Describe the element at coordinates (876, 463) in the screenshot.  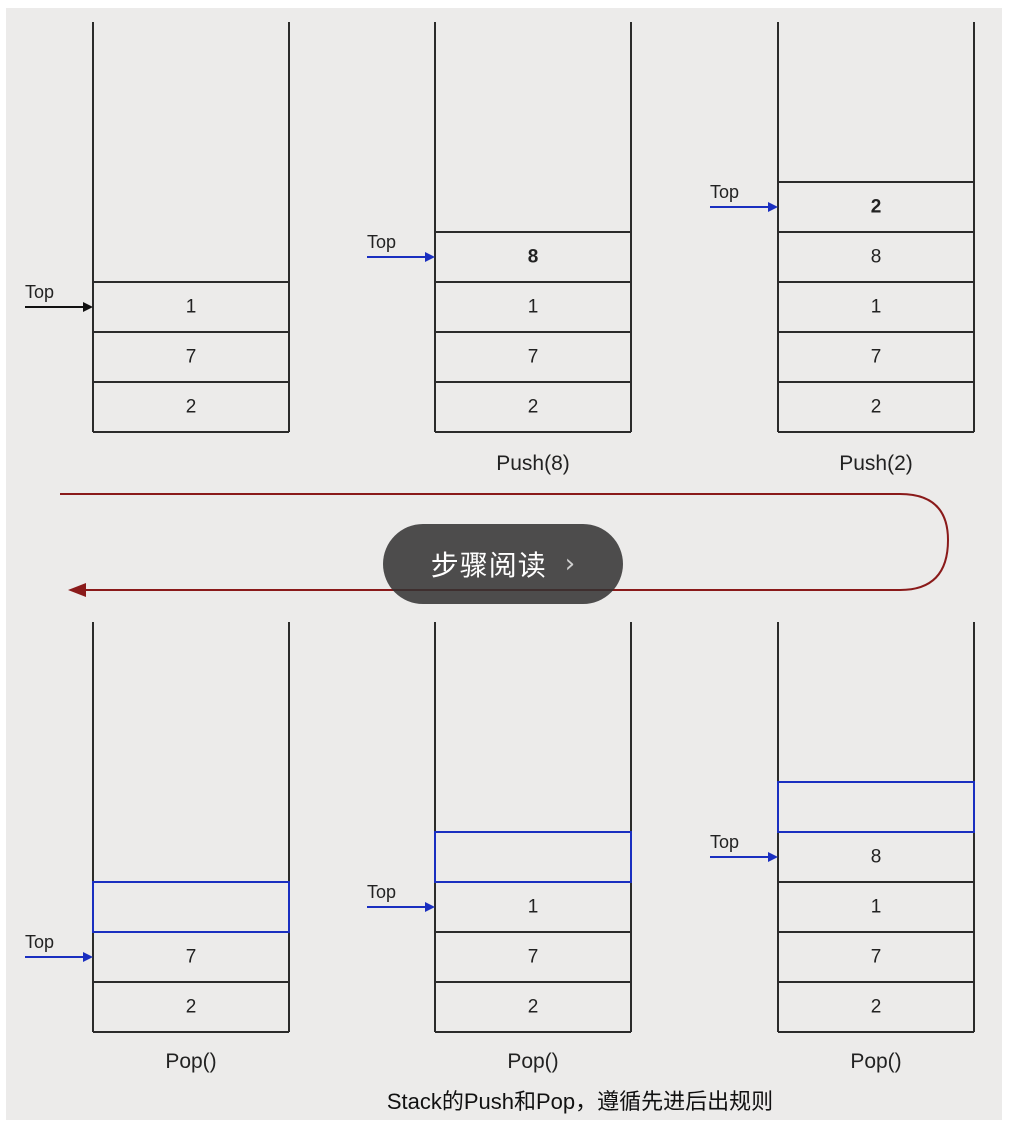
I see `operation-label: Push(2)` at that location.